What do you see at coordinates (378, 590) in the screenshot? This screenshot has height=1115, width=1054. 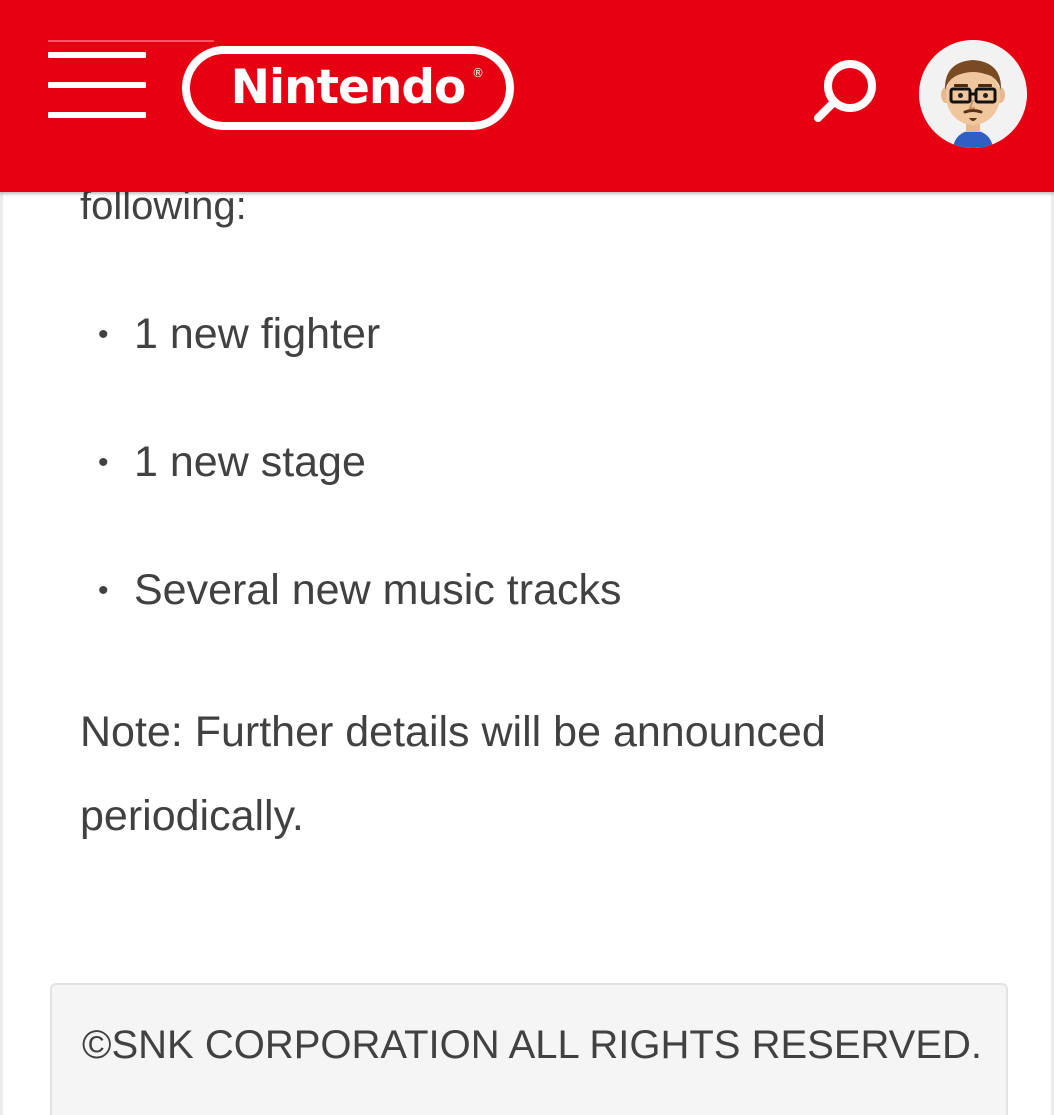 I see `list-item-text: Several new music tracks` at bounding box center [378, 590].